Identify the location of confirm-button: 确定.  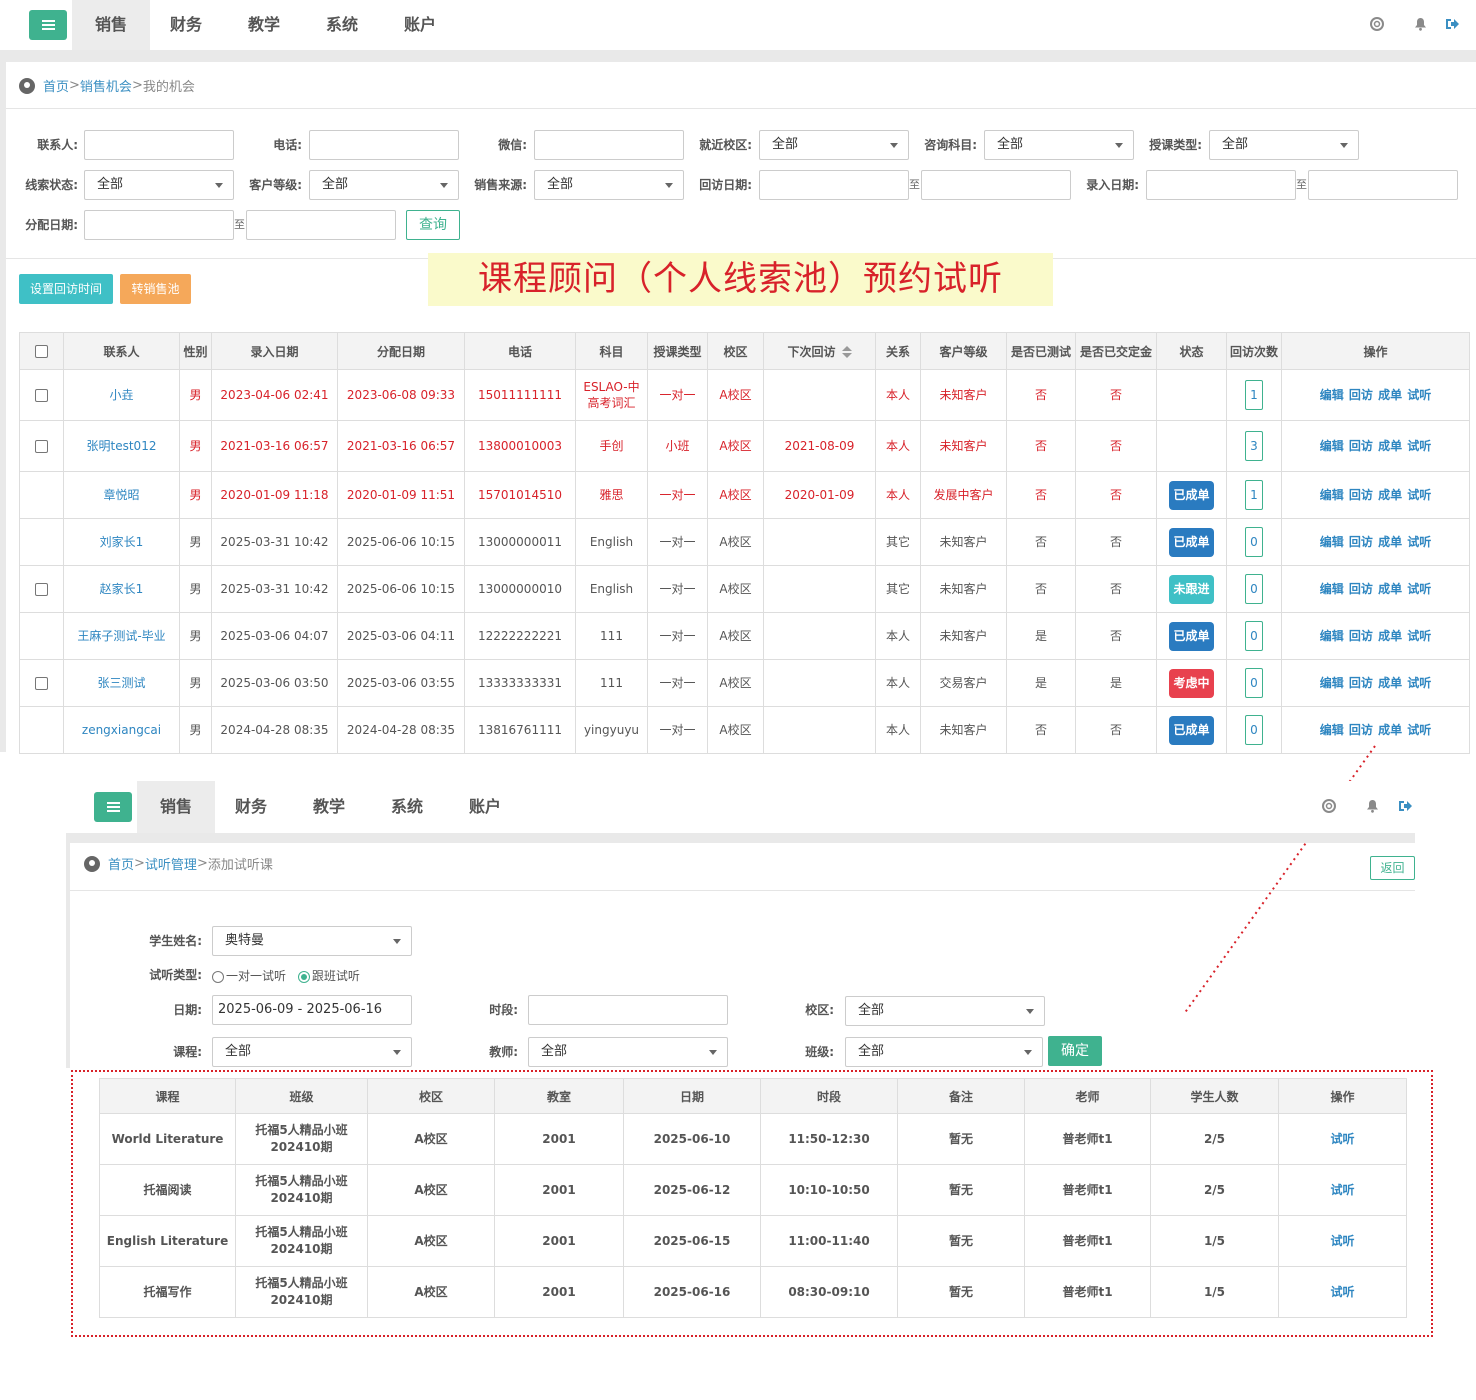
(1075, 1051).